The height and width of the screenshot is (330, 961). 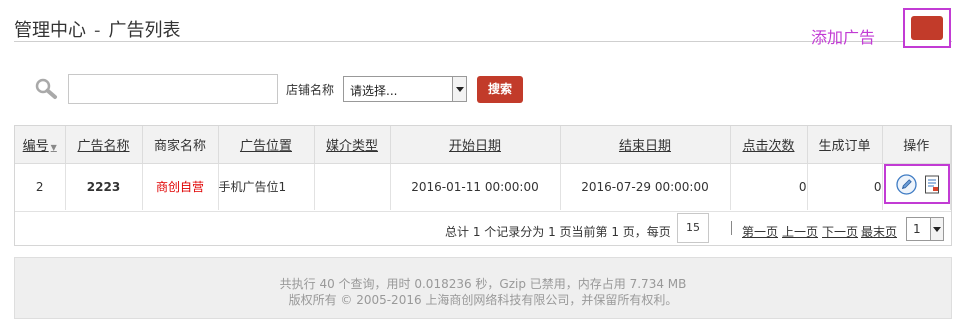 I want to click on col-merchant: 商家名称, so click(x=180, y=145).